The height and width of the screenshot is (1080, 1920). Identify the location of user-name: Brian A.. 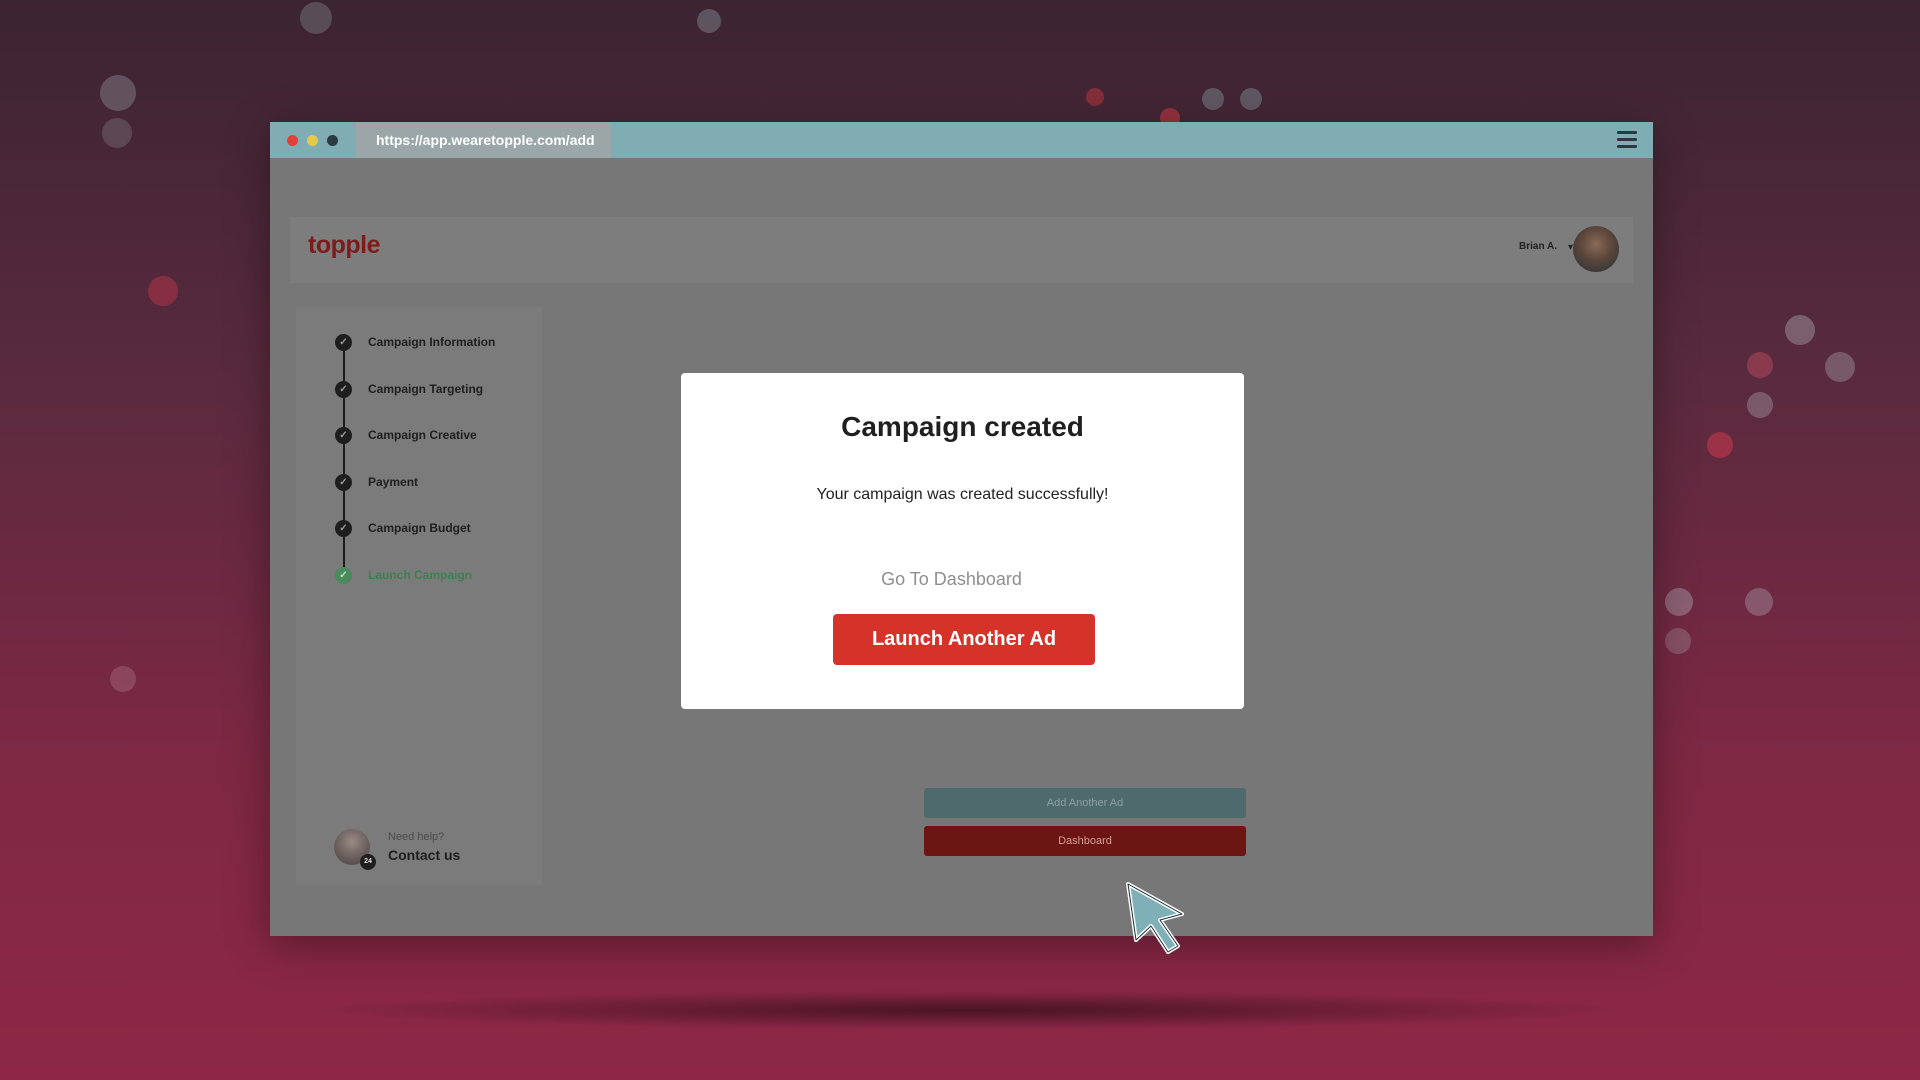
(1538, 246).